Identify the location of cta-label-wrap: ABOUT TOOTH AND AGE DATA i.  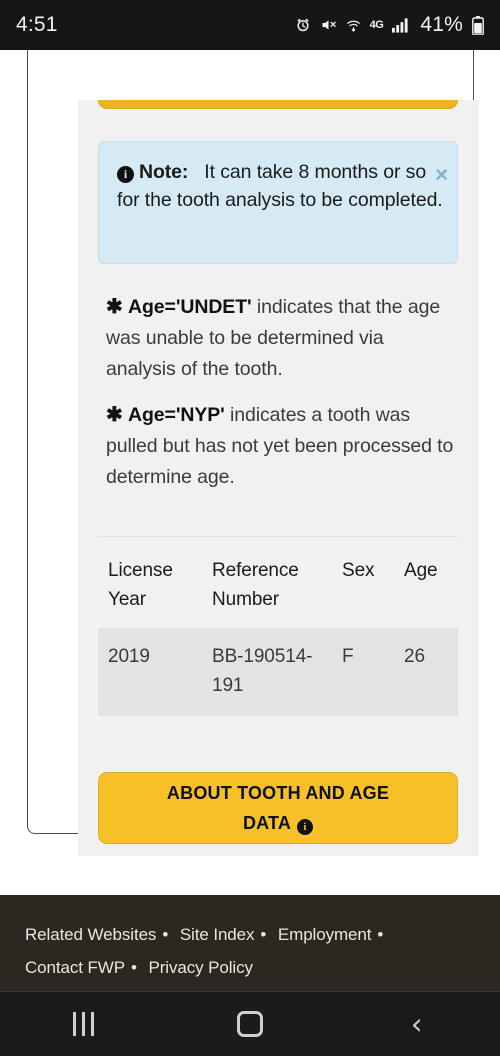
(278, 808).